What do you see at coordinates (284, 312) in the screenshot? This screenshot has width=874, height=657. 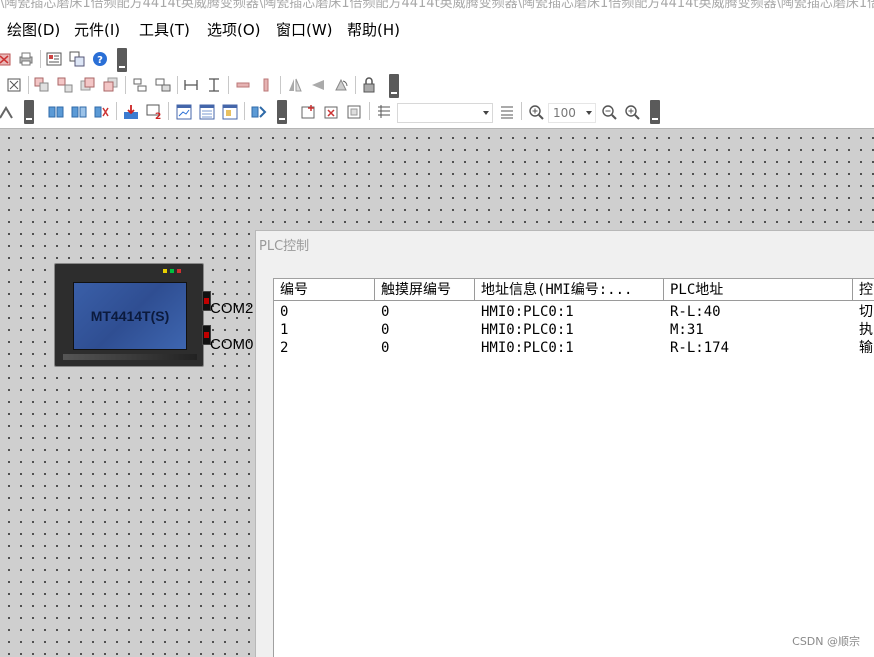 I see `cell-id: 0` at bounding box center [284, 312].